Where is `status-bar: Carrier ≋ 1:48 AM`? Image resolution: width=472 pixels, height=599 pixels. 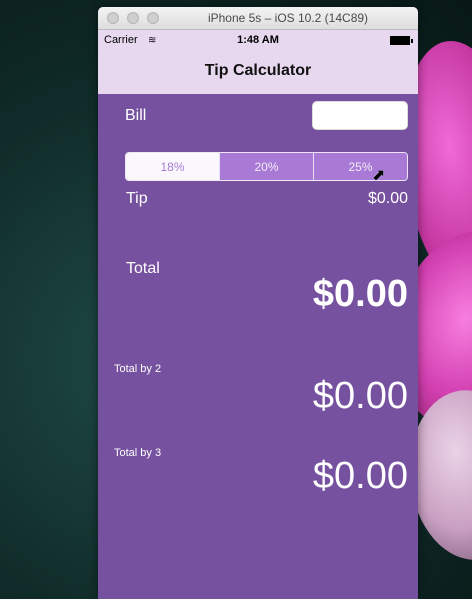 status-bar: Carrier ≋ 1:48 AM is located at coordinates (258, 40).